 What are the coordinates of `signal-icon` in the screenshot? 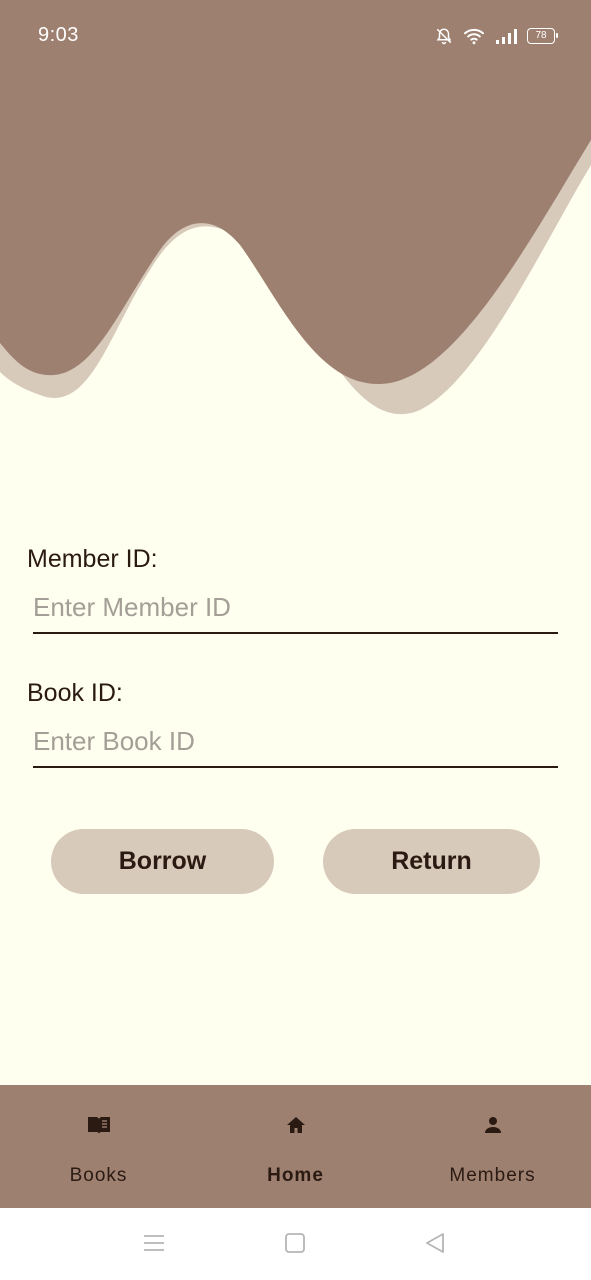 It's located at (506, 36).